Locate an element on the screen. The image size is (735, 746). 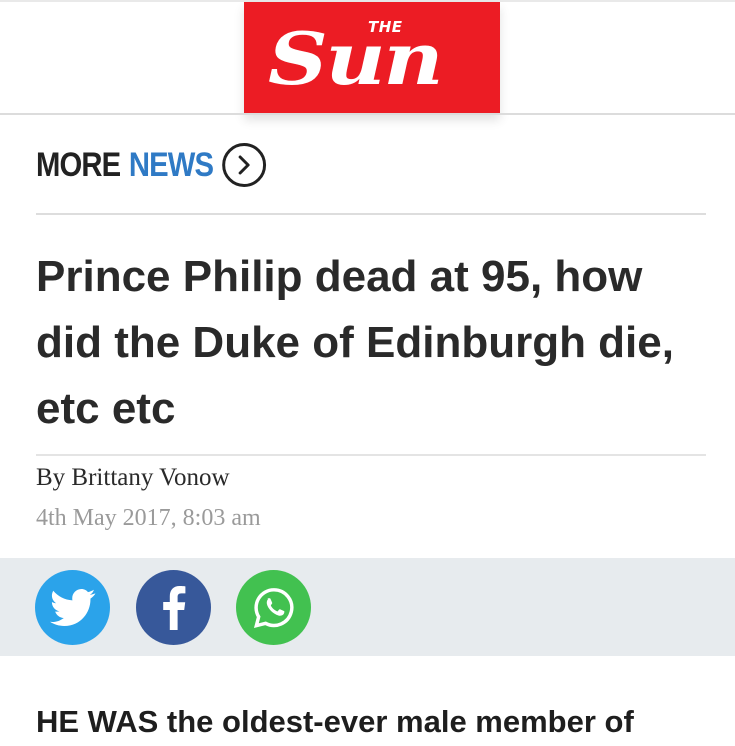
news-label: NEWS is located at coordinates (171, 164).